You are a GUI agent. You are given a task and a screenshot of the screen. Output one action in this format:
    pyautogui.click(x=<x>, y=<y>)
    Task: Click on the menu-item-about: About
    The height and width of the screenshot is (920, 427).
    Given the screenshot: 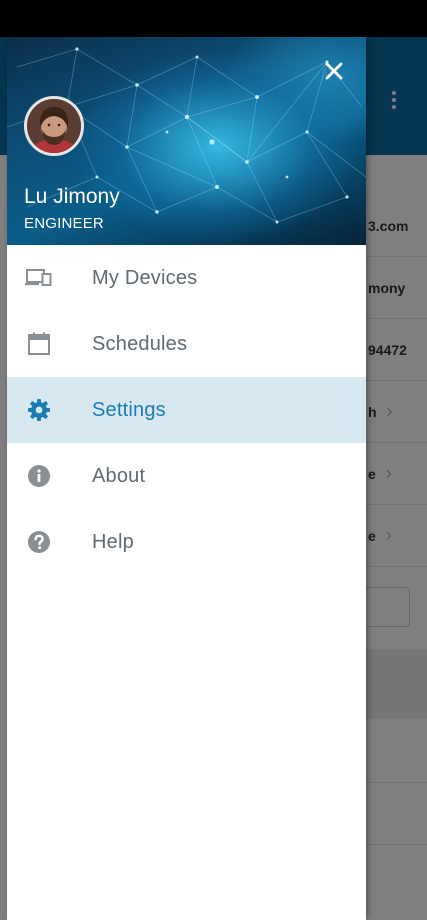 What is the action you would take?
    pyautogui.click(x=186, y=476)
    